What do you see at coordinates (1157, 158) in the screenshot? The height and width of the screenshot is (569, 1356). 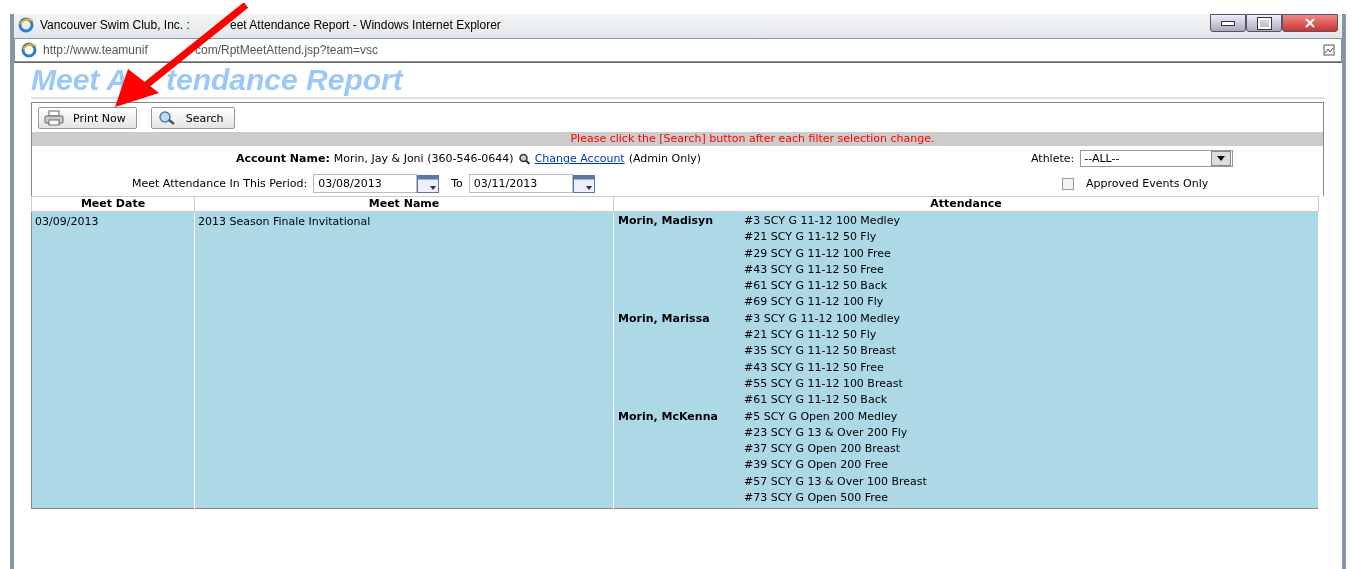 I see `athlete-dropdown: --ALL--` at bounding box center [1157, 158].